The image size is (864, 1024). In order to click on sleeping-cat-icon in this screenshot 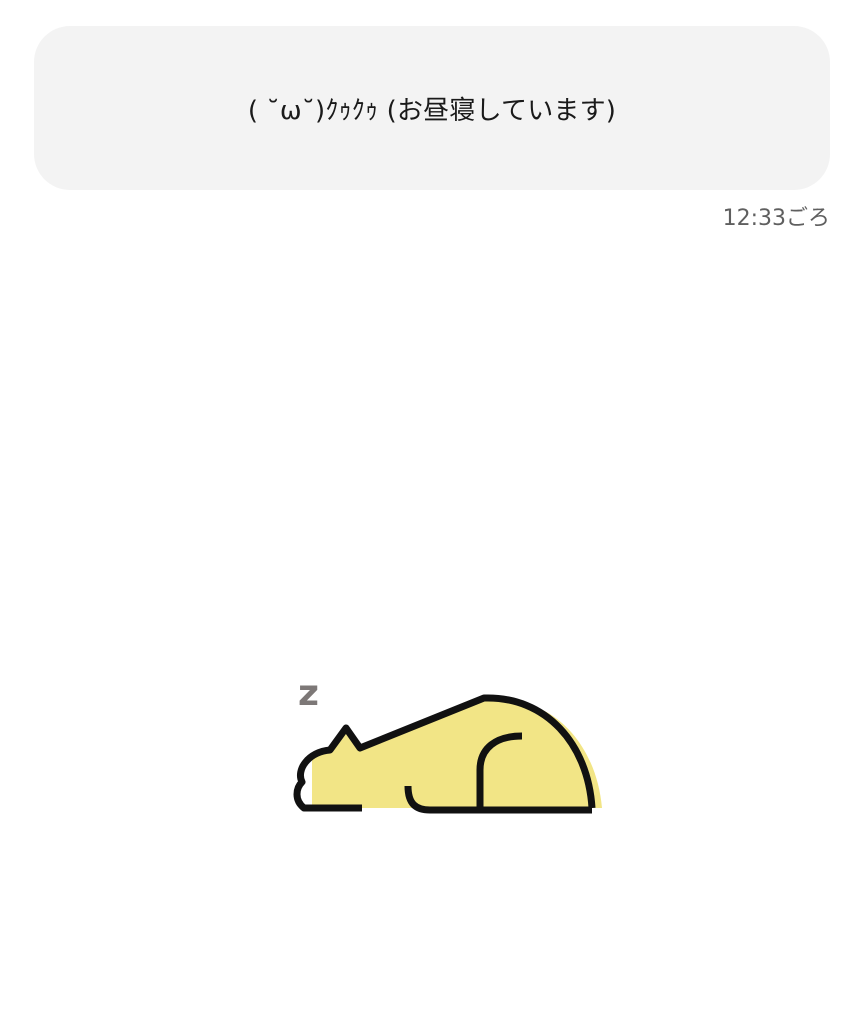, I will do `click(447, 754)`.